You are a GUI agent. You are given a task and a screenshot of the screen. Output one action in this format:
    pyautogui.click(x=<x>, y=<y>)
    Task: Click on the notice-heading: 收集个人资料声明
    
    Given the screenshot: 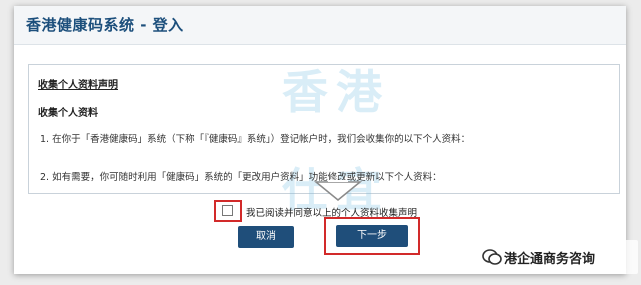 What is the action you would take?
    pyautogui.click(x=78, y=85)
    